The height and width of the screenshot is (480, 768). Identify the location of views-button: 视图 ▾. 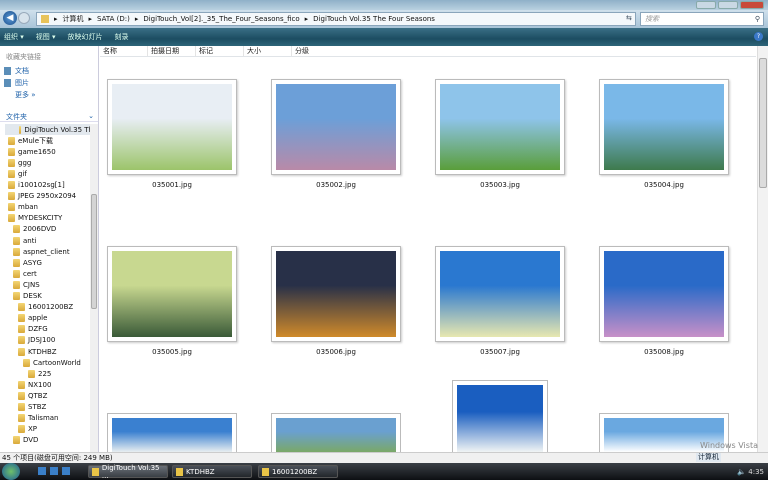
(46, 37).